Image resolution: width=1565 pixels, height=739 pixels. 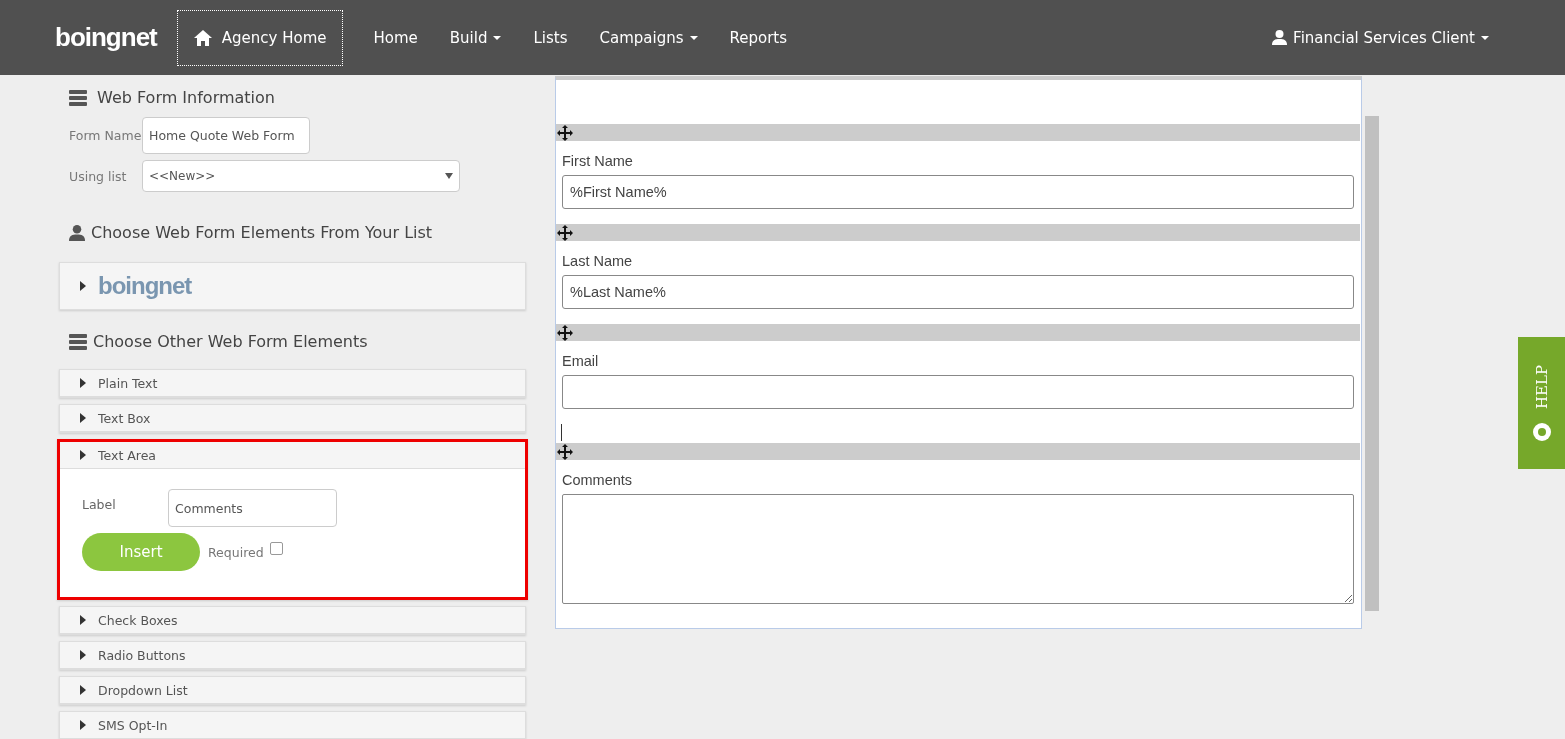 What do you see at coordinates (758, 37) in the screenshot?
I see `nav-link: Reports` at bounding box center [758, 37].